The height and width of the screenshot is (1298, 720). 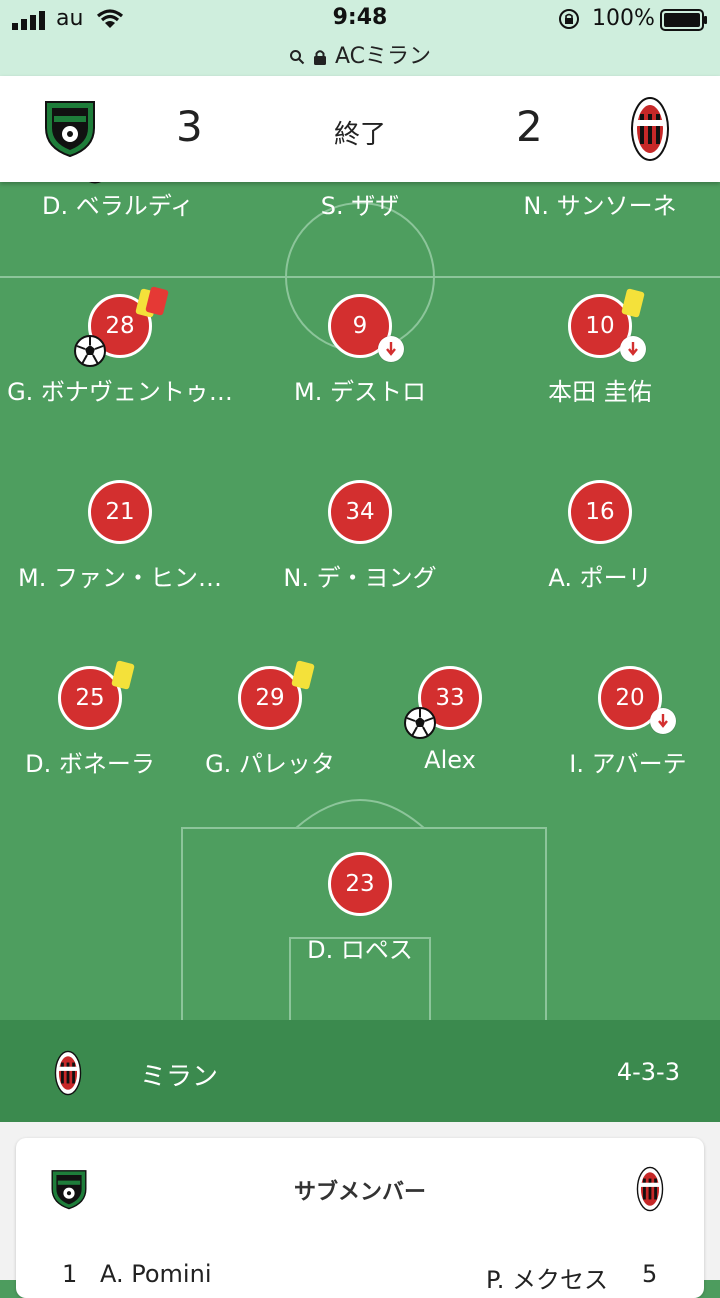 I want to click on opponent-player-name: D. ベラルディ, so click(x=119, y=203).